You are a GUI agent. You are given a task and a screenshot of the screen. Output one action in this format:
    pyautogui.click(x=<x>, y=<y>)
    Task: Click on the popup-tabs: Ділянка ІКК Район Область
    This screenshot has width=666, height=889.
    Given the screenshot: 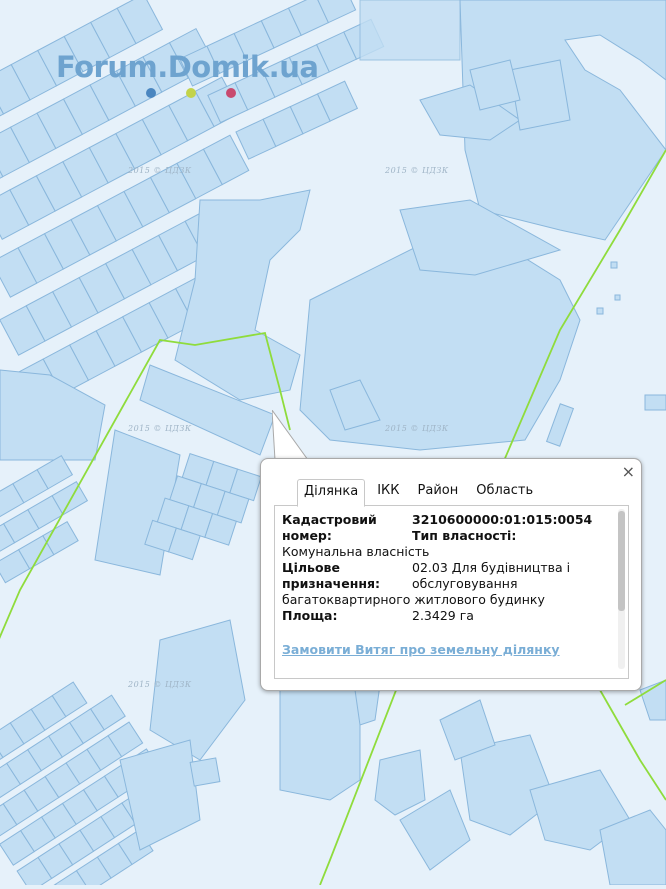 What is the action you would take?
    pyautogui.click(x=421, y=493)
    